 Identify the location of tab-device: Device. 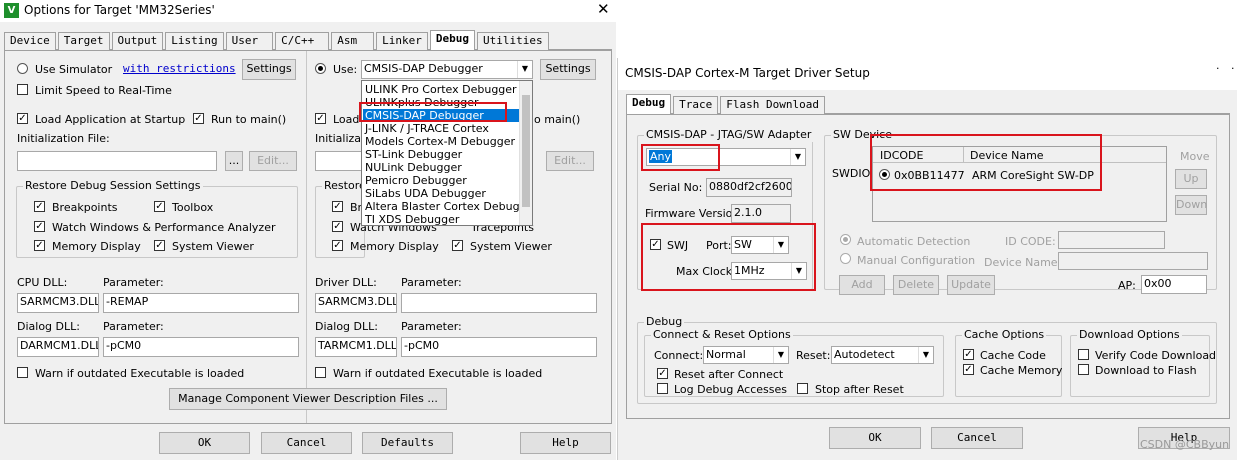
(30, 41).